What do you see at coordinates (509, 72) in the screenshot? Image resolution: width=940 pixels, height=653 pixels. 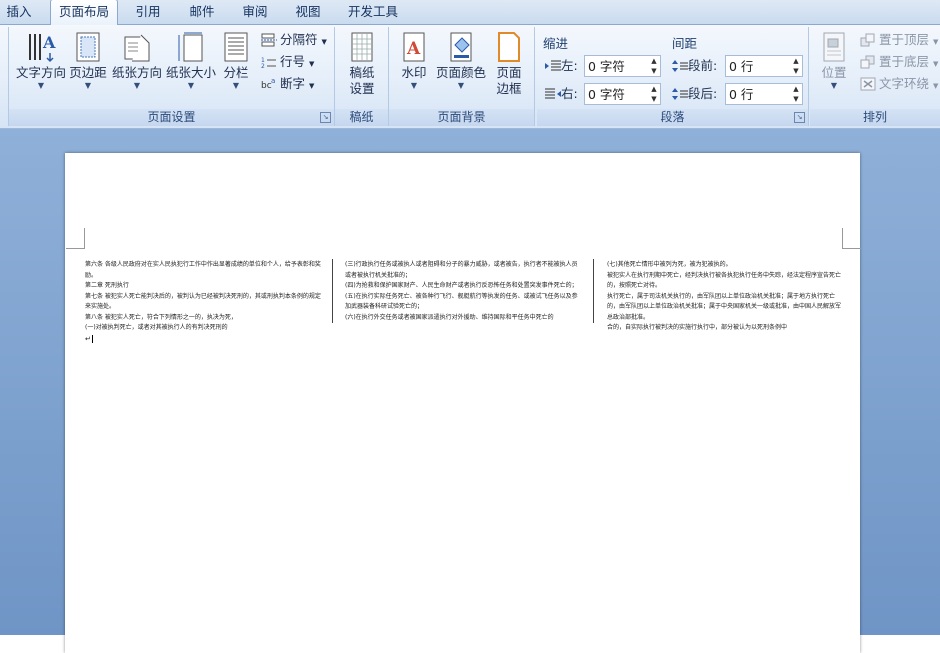 I see `page-borders-label-1: 页面` at bounding box center [509, 72].